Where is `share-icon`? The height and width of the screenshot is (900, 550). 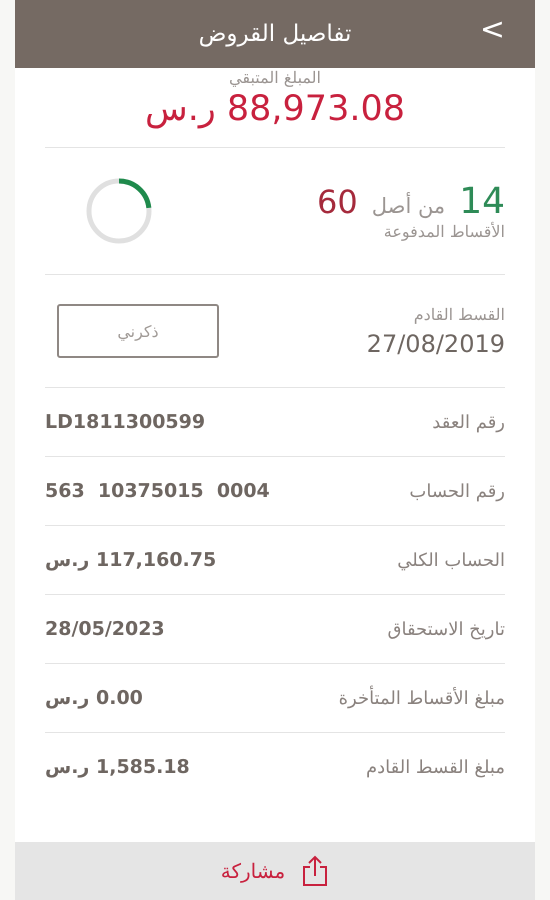 share-icon is located at coordinates (315, 871).